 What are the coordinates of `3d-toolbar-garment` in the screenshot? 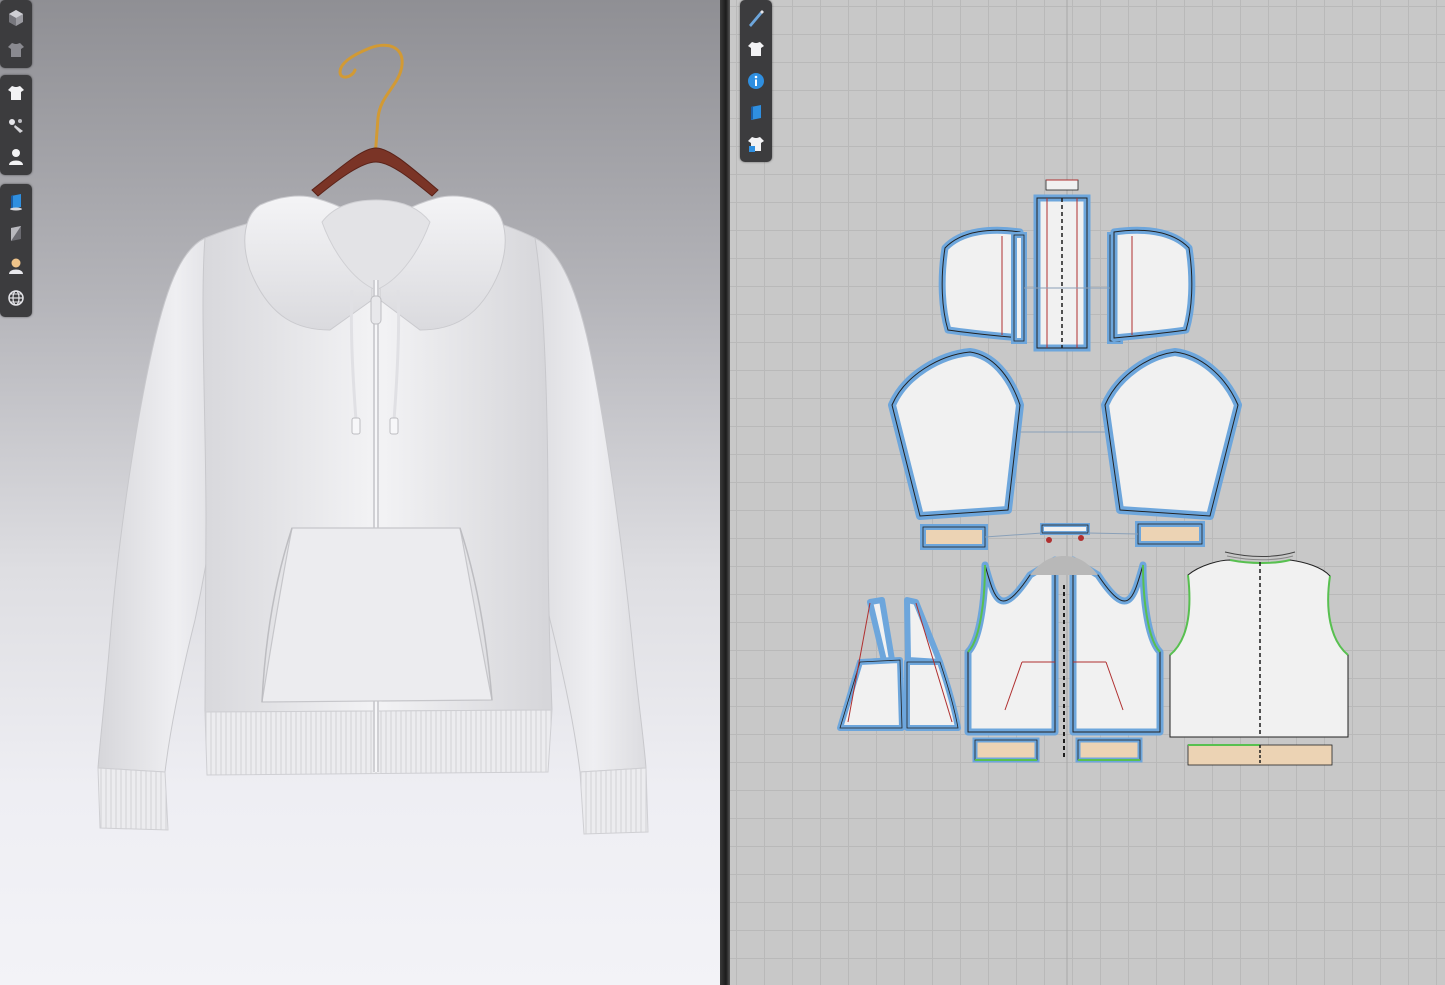 It's located at (16, 125).